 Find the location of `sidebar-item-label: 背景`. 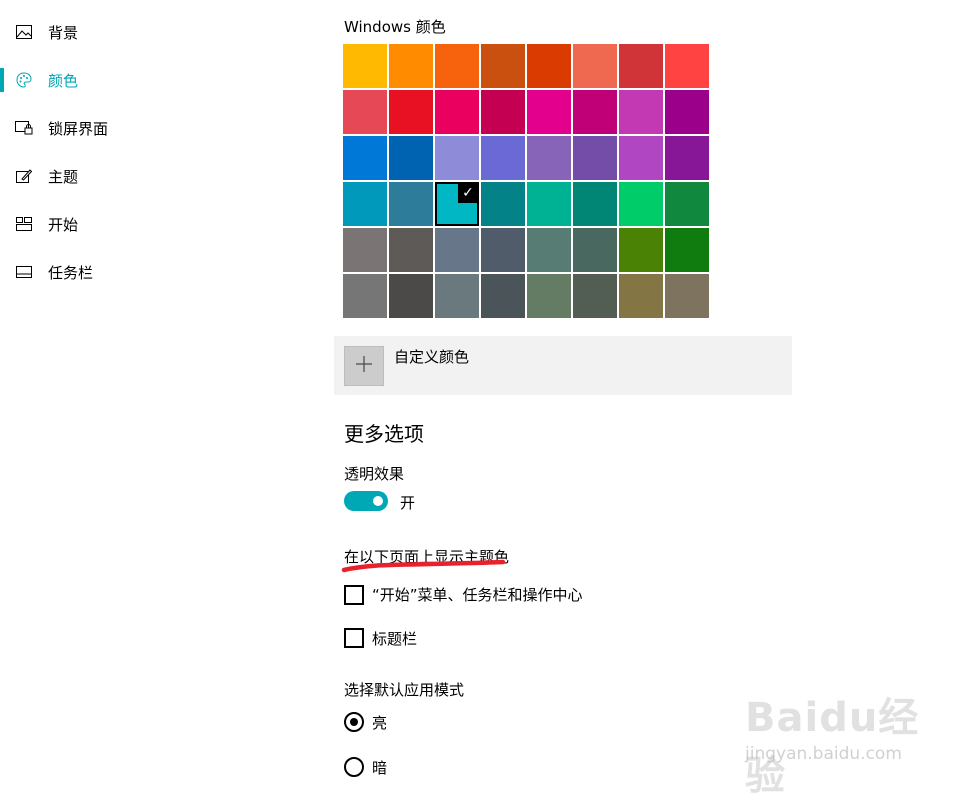

sidebar-item-label: 背景 is located at coordinates (63, 32).